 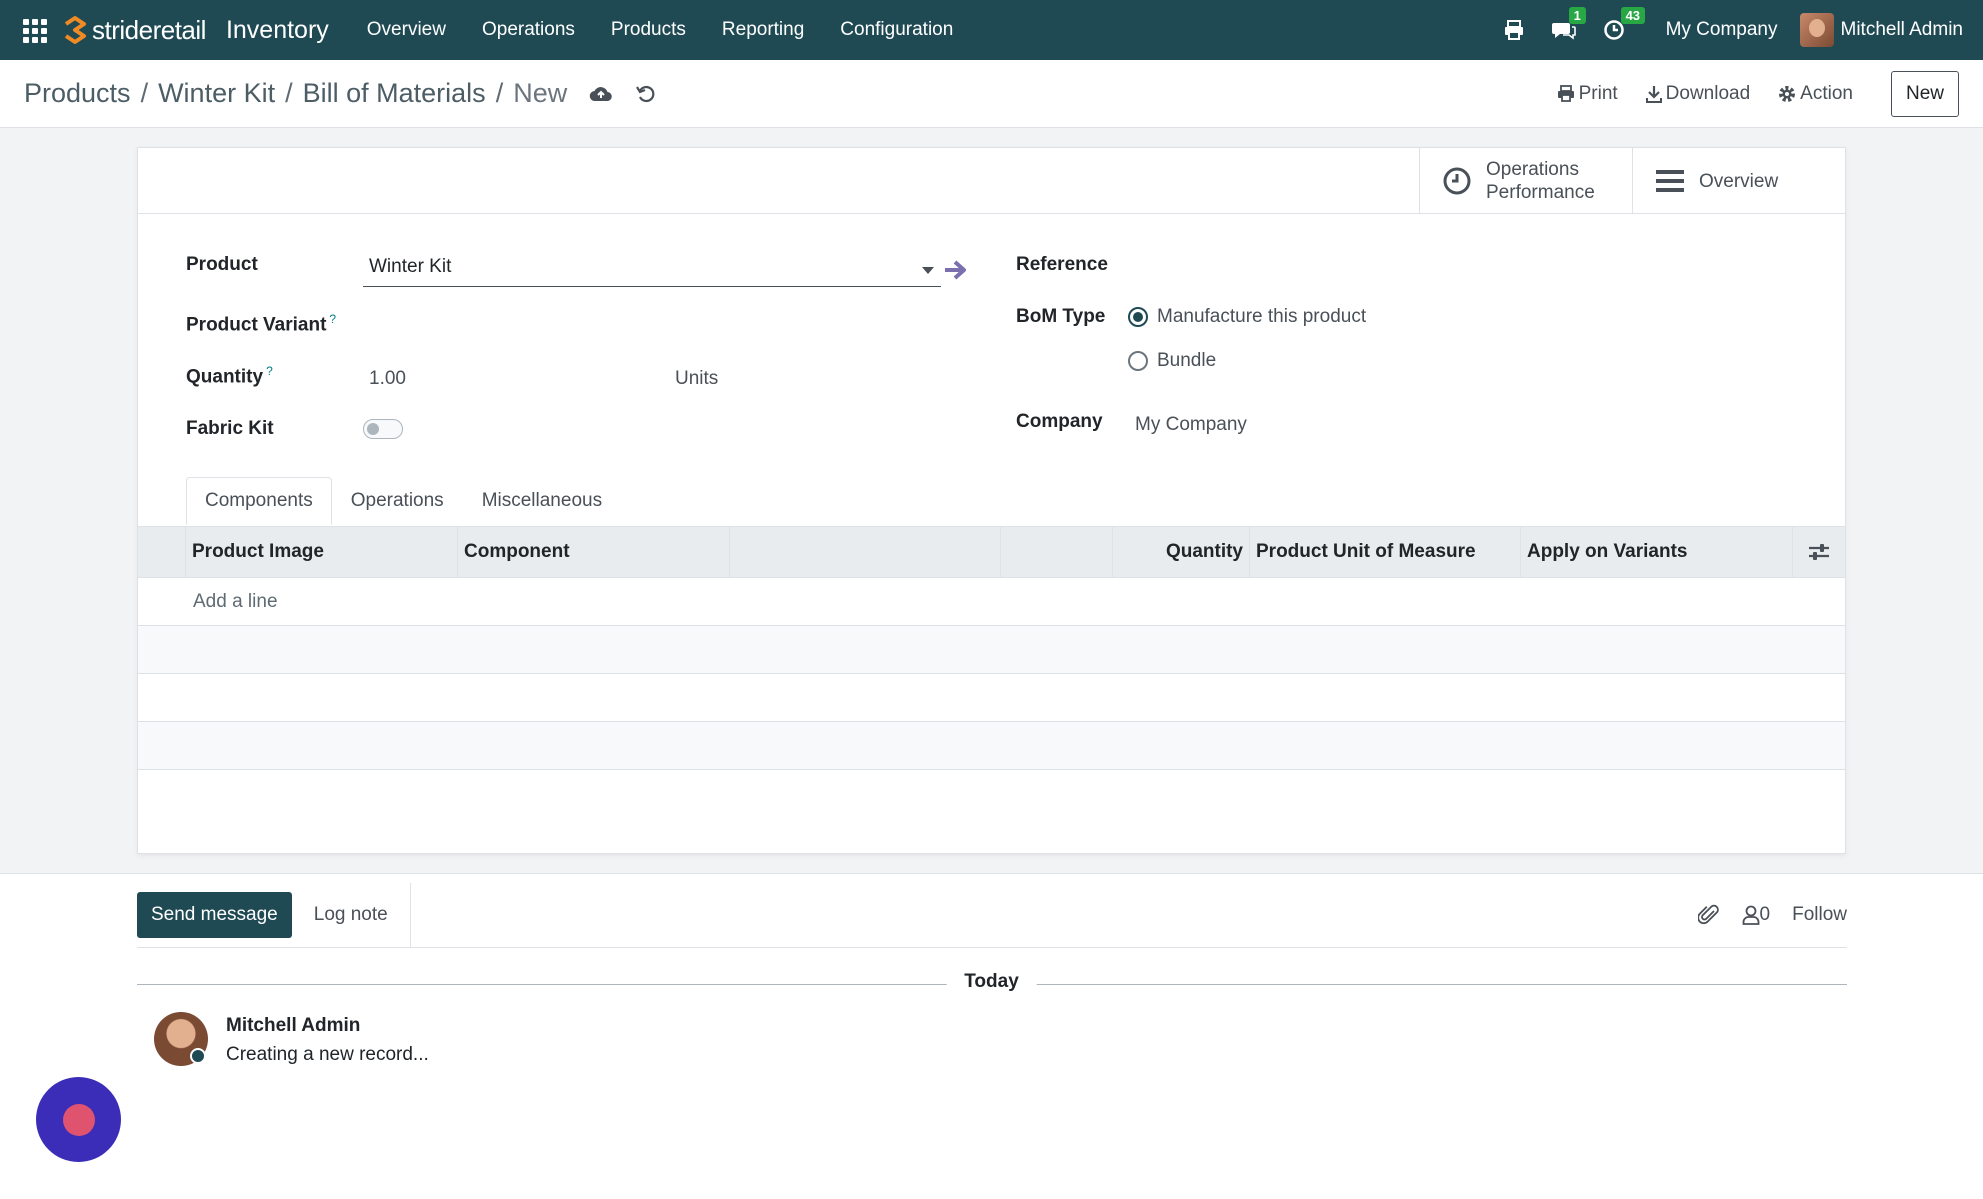 What do you see at coordinates (763, 30) in the screenshot?
I see `menu-reporting: Reporting` at bounding box center [763, 30].